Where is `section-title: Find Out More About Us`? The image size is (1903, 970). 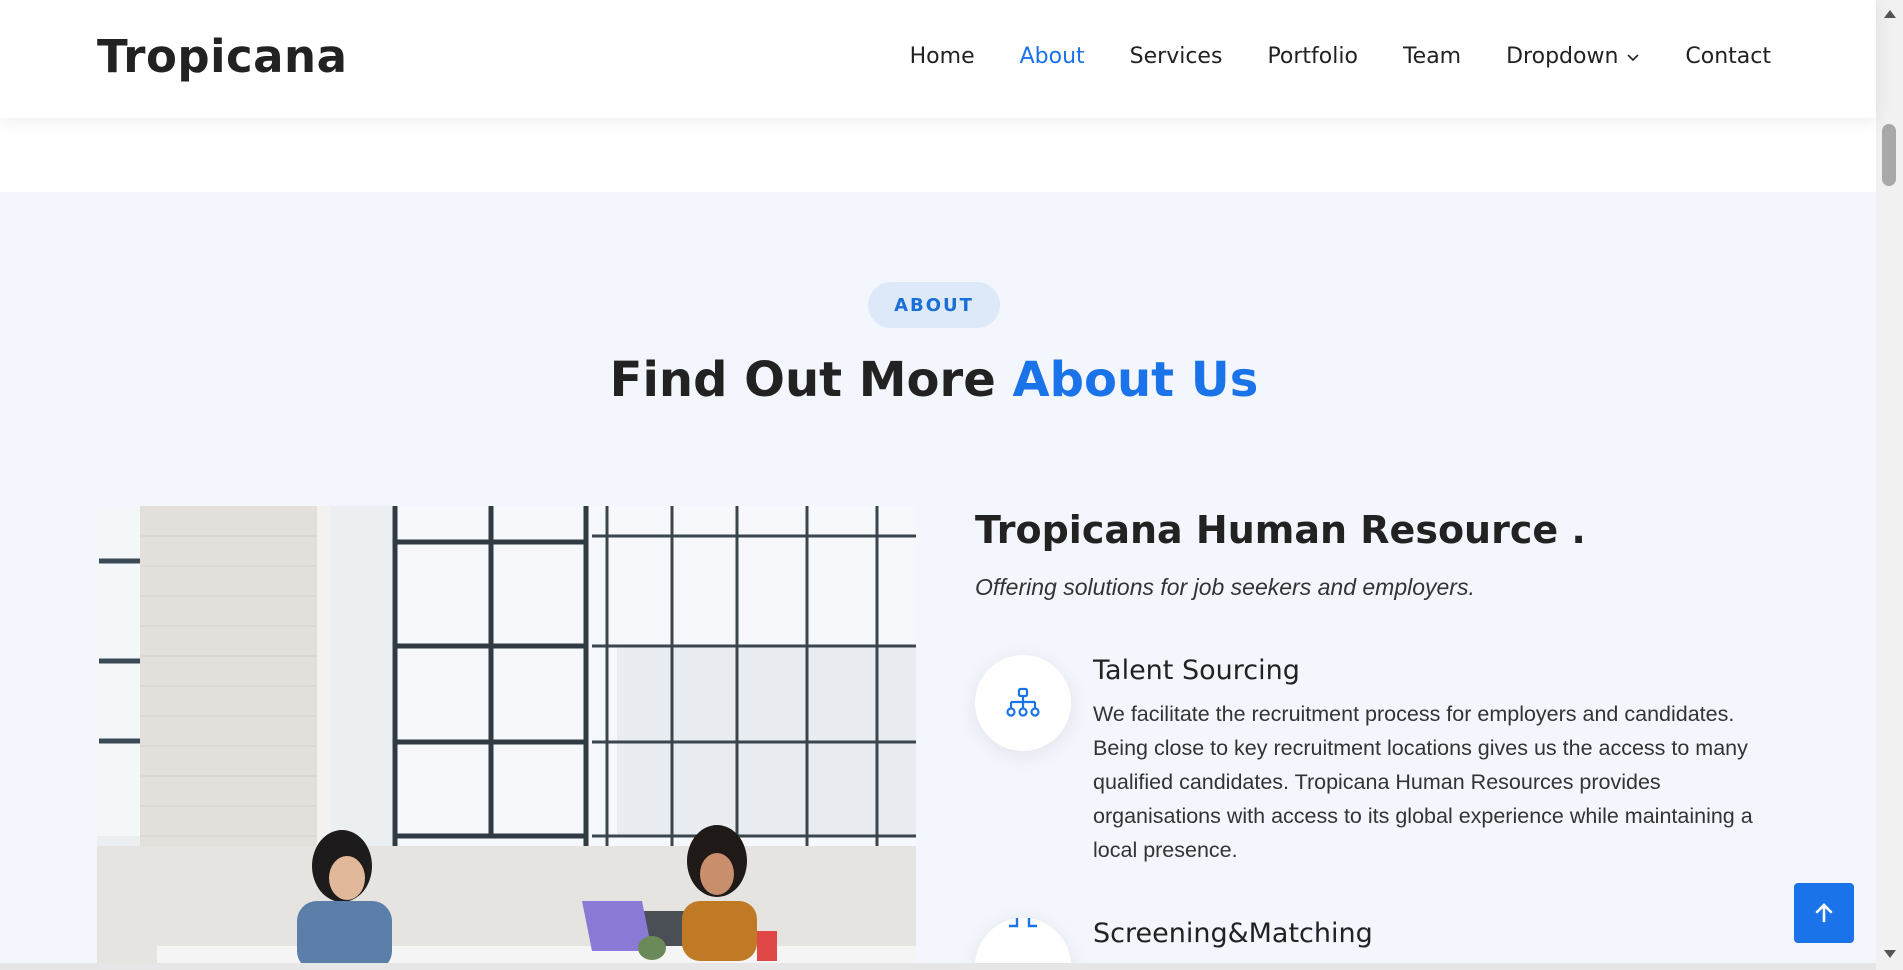
section-title: Find Out More About Us is located at coordinates (934, 380).